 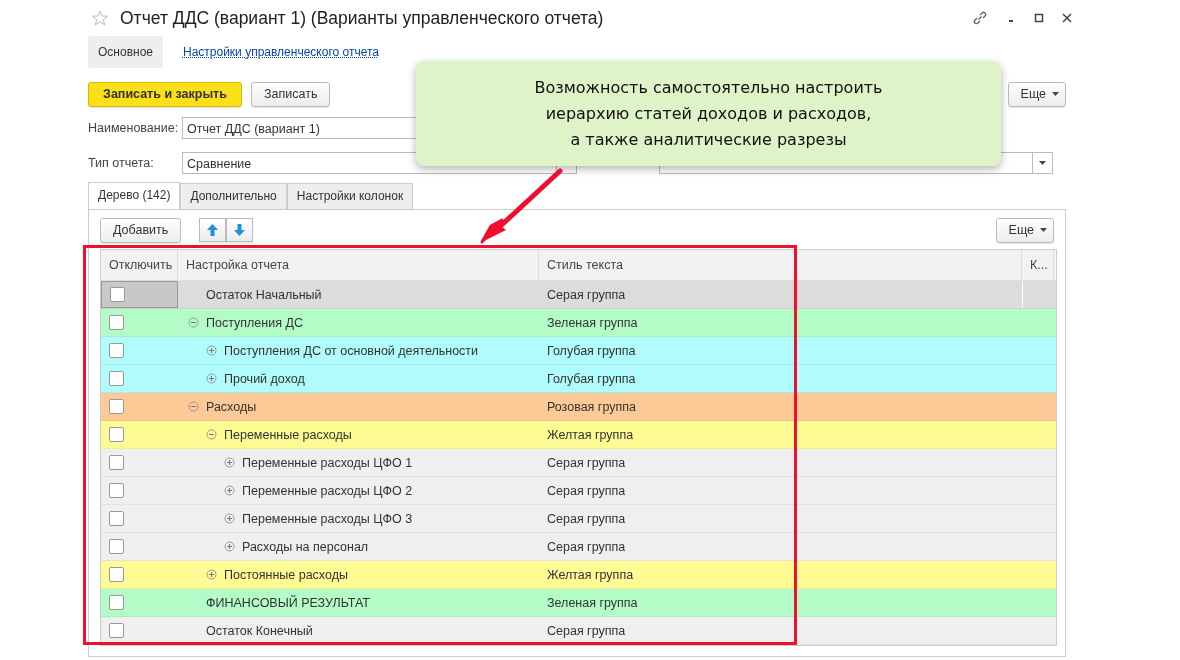 I want to click on tab: Дополнительно, so click(x=233, y=196).